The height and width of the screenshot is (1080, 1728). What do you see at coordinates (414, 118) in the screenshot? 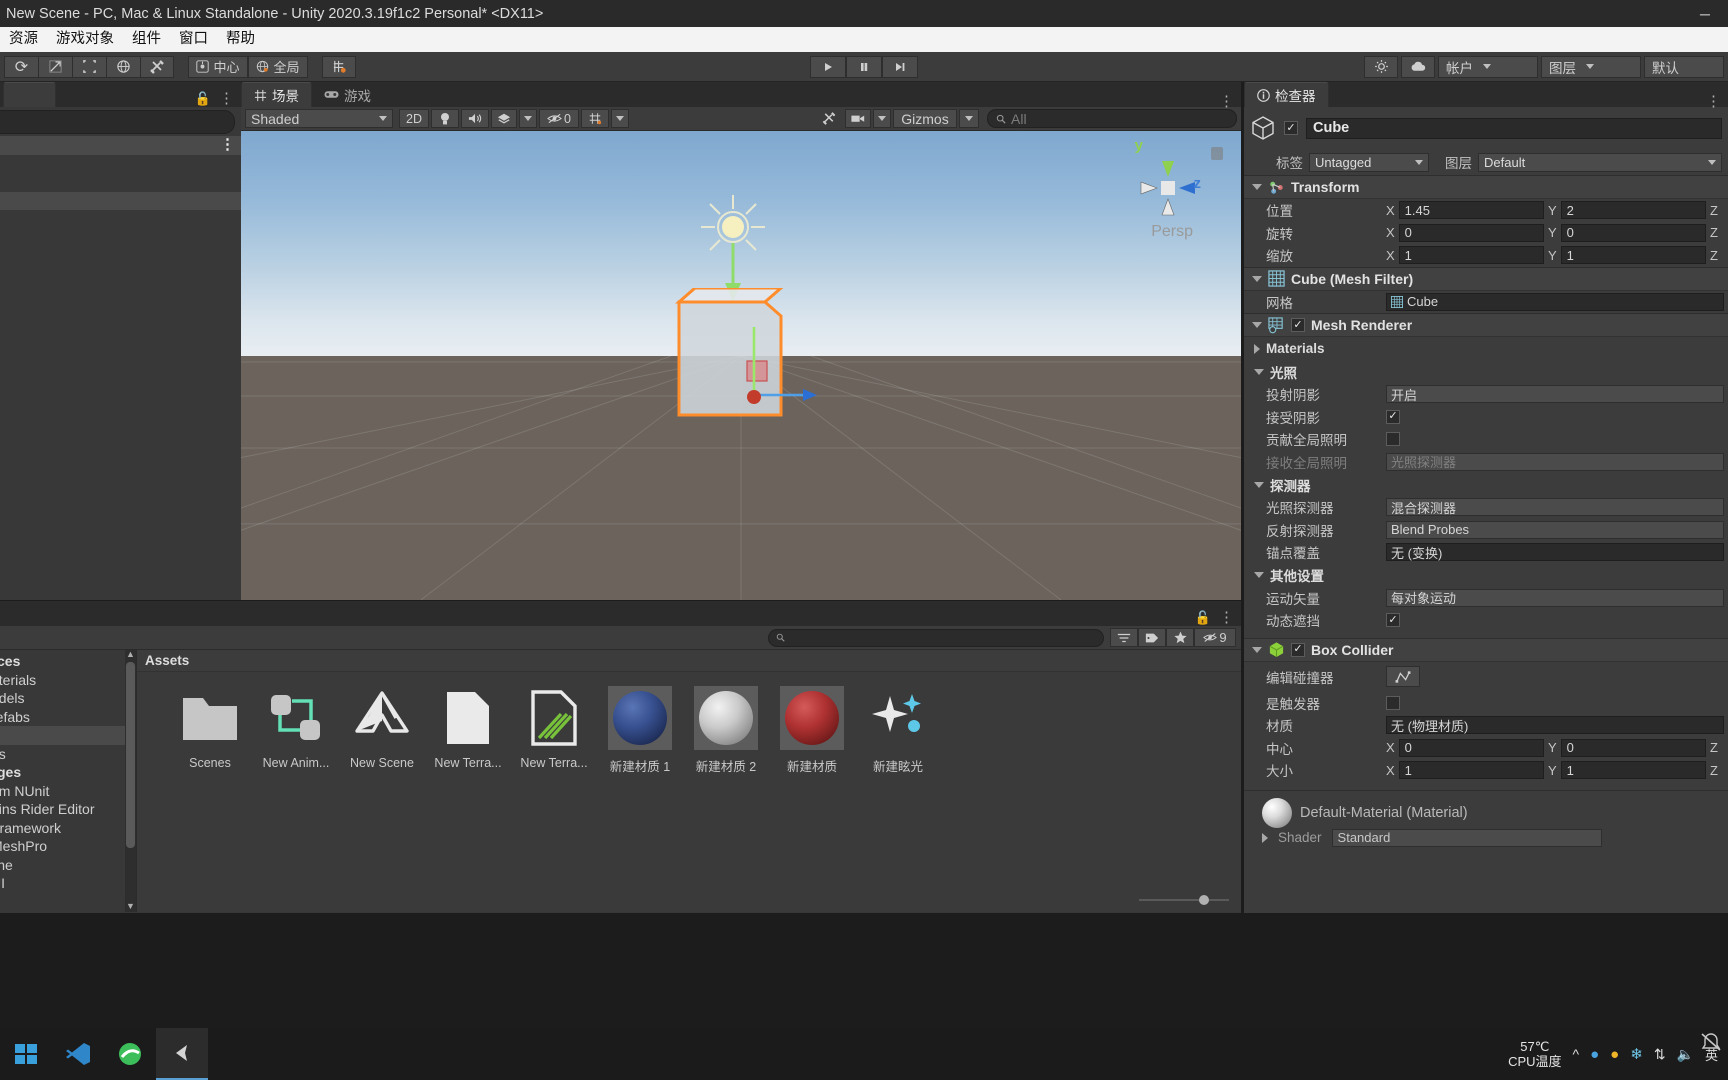
I see `toggle-2d-button: 2D` at bounding box center [414, 118].